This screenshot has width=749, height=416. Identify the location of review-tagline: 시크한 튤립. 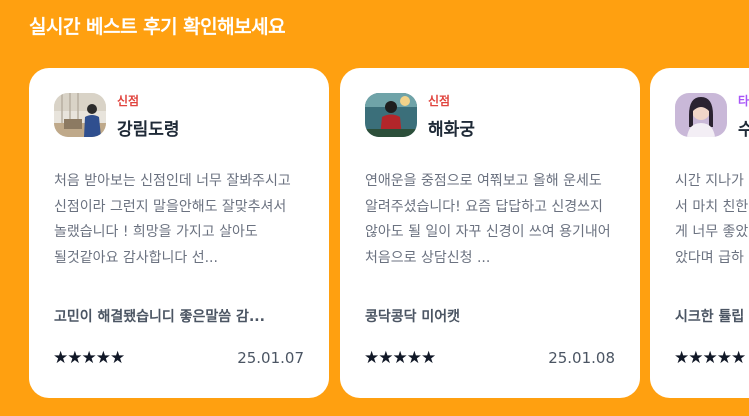
(710, 317).